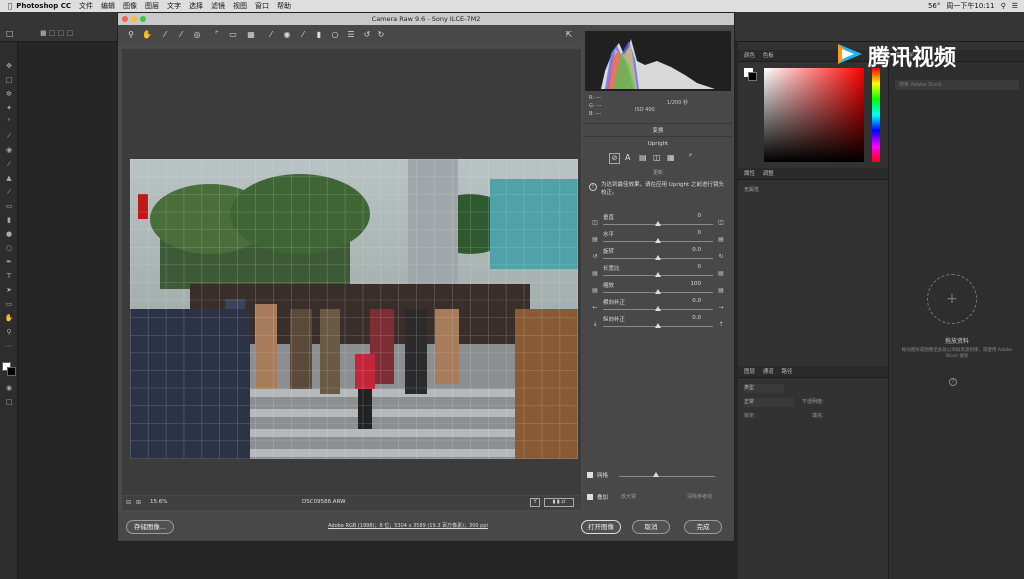  What do you see at coordinates (218, 6) in the screenshot?
I see `menu-filter: 滤镜` at bounding box center [218, 6].